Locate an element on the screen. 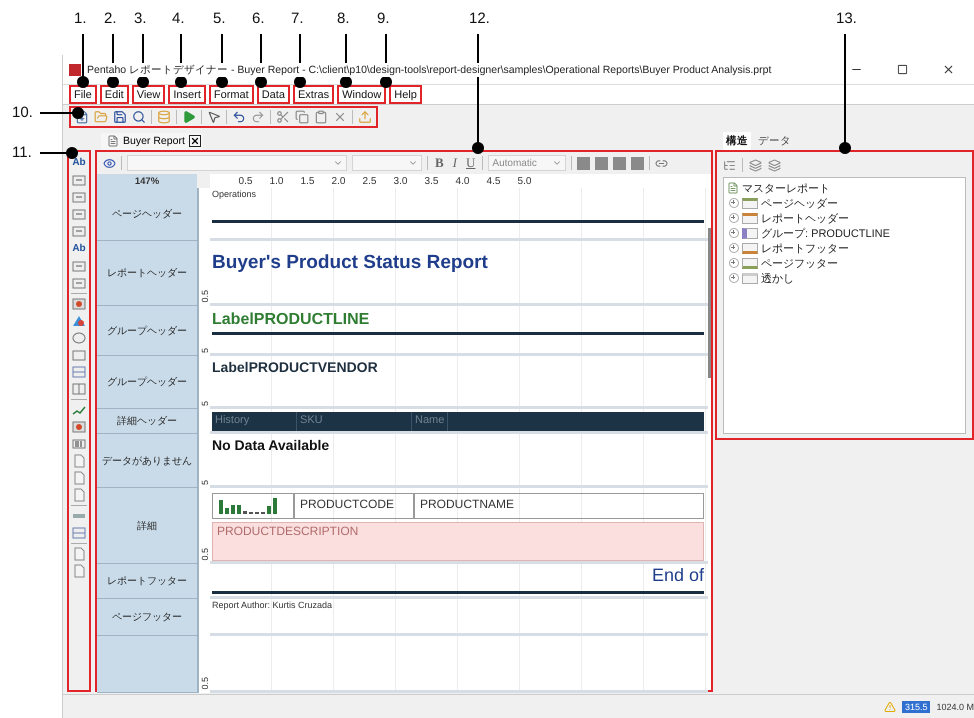  maximize-icon is located at coordinates (902, 69).